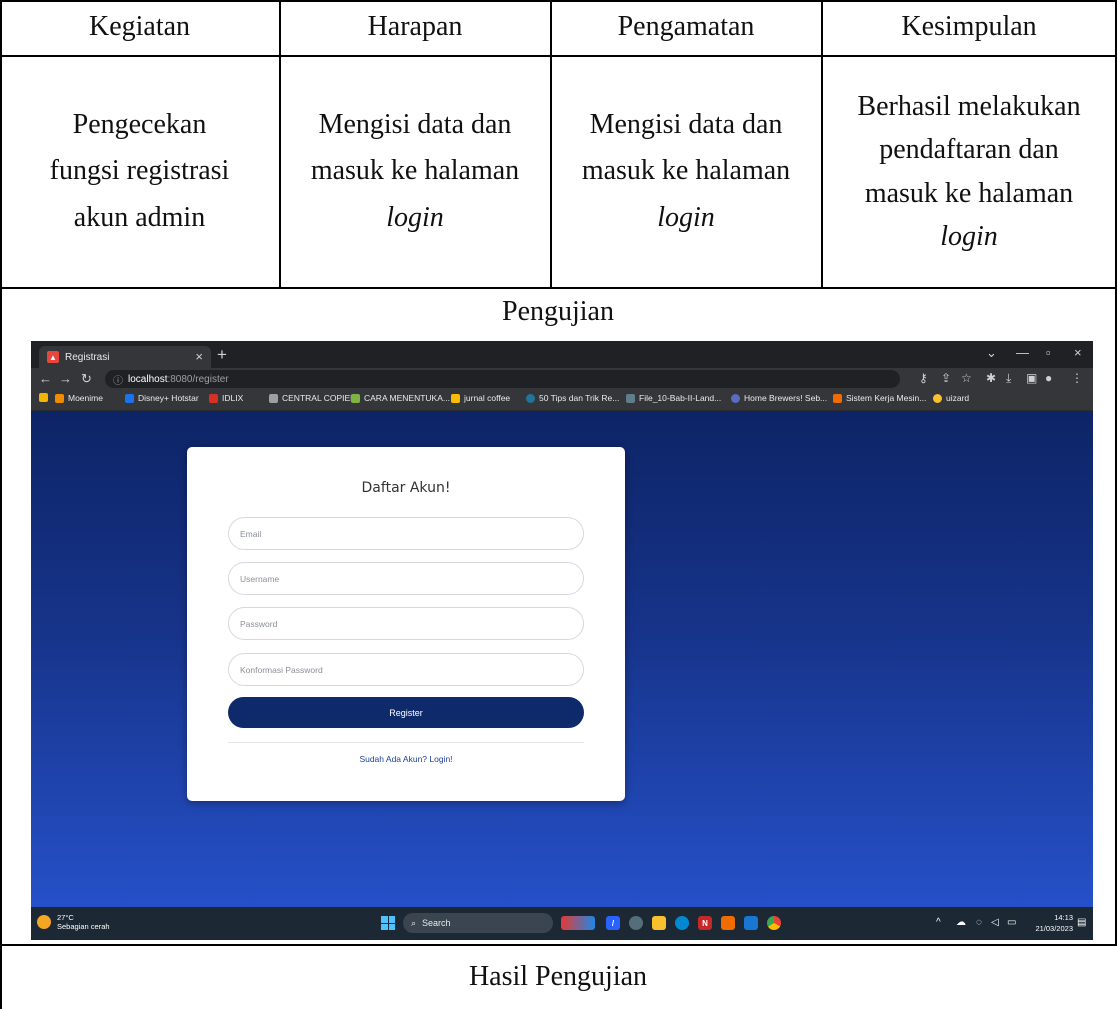 The image size is (1117, 1009). What do you see at coordinates (312, 398) in the screenshot?
I see `bookmark-central-copier: CENTRAL COPIER` at bounding box center [312, 398].